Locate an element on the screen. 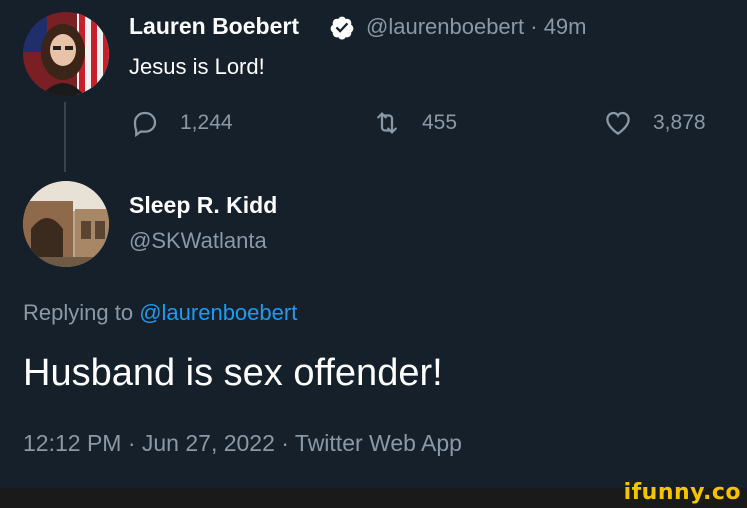 This screenshot has height=508, width=747. reply-icon is located at coordinates (145, 124).